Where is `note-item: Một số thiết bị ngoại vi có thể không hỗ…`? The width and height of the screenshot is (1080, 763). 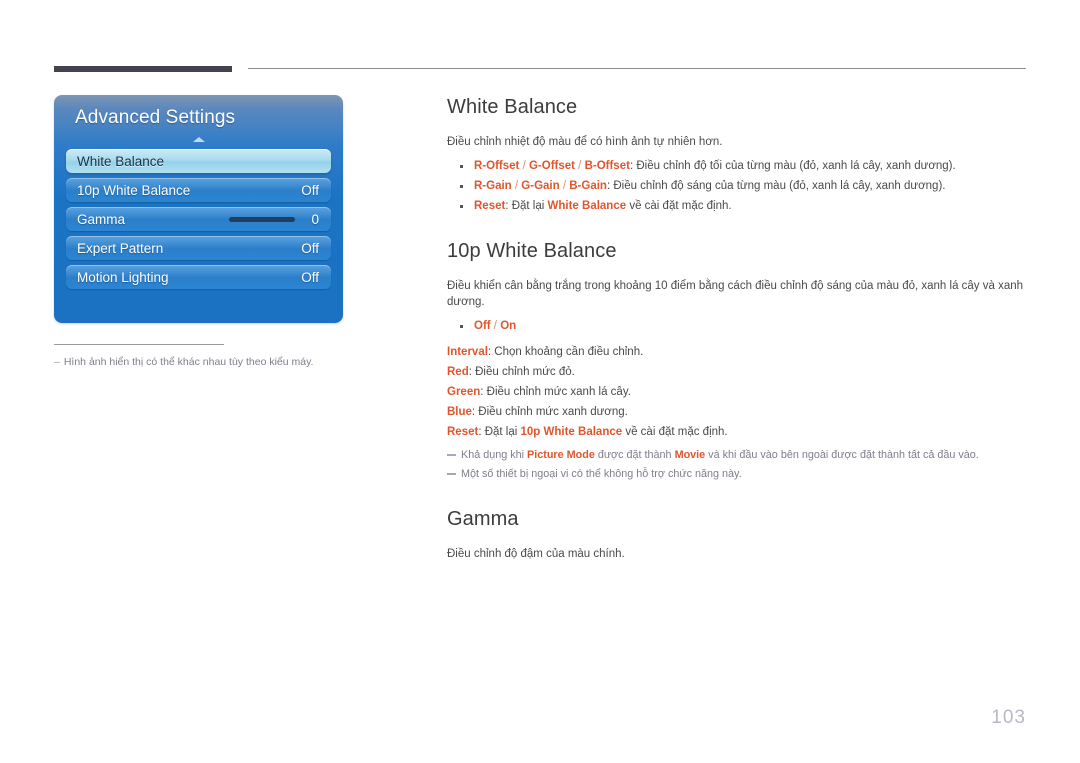
note-item: Một số thiết bị ngoại vi có thể không hỗ… is located at coordinates (737, 474).